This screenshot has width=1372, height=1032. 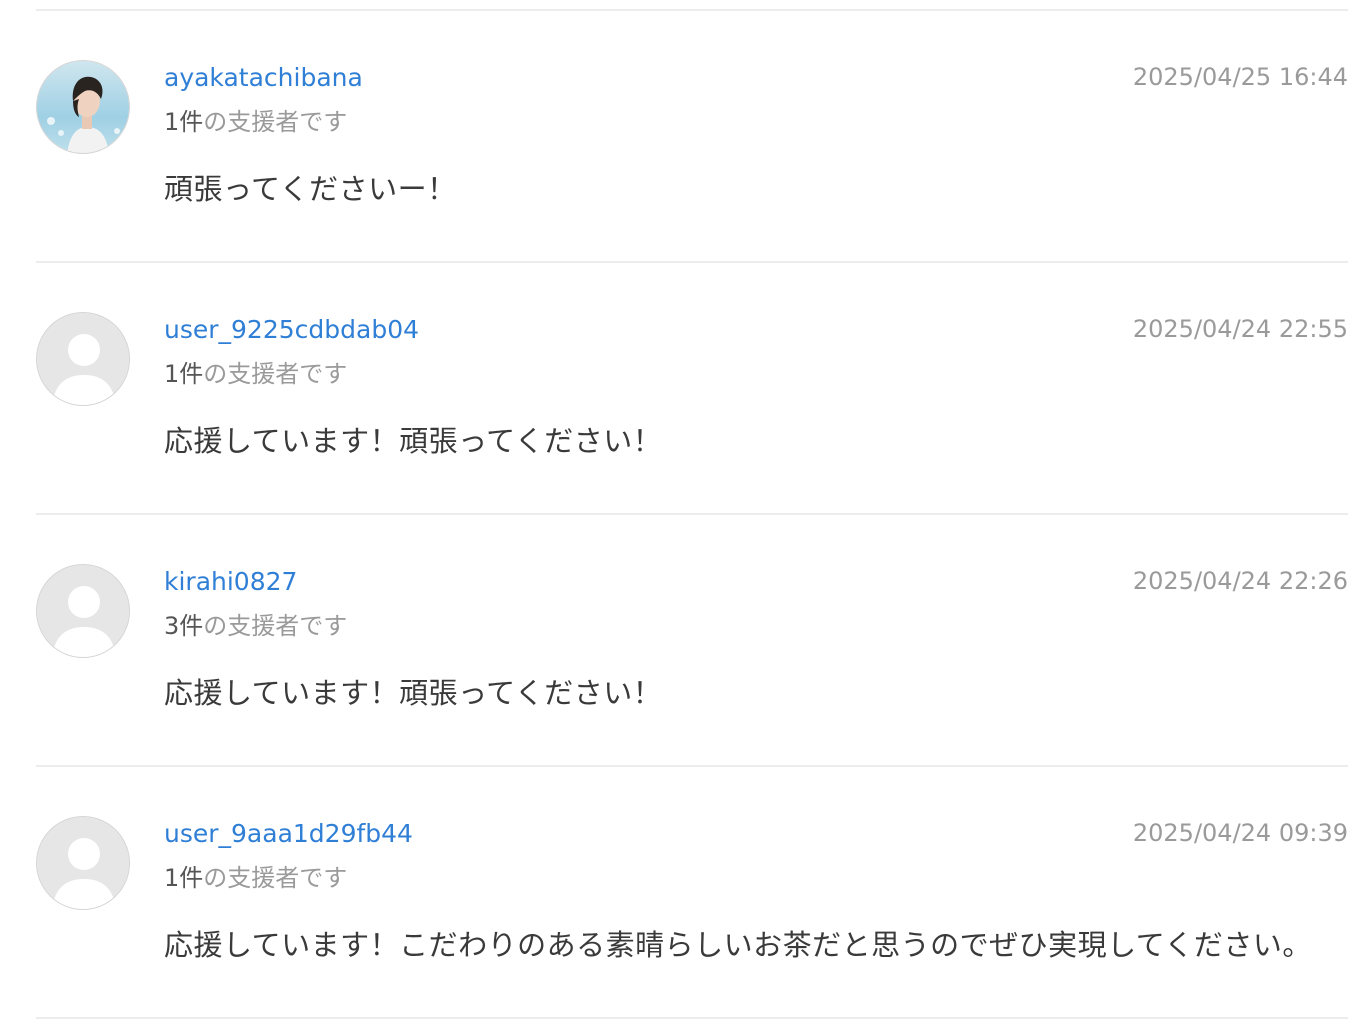 I want to click on support-count-label: 3件の支援者です, so click(x=255, y=626).